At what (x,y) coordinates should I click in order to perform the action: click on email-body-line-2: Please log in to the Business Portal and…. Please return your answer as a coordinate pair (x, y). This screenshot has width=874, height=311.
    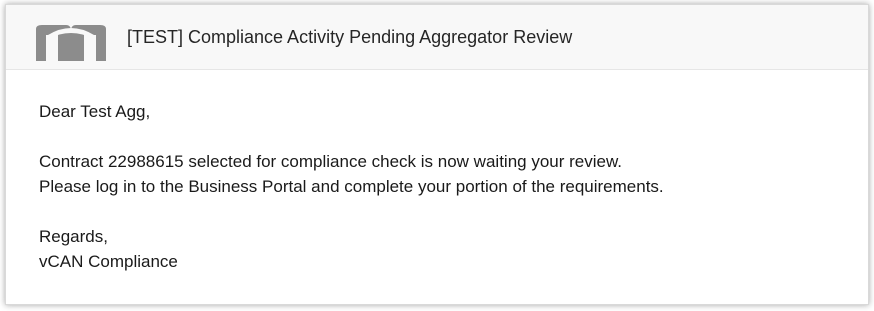
    Looking at the image, I should click on (351, 186).